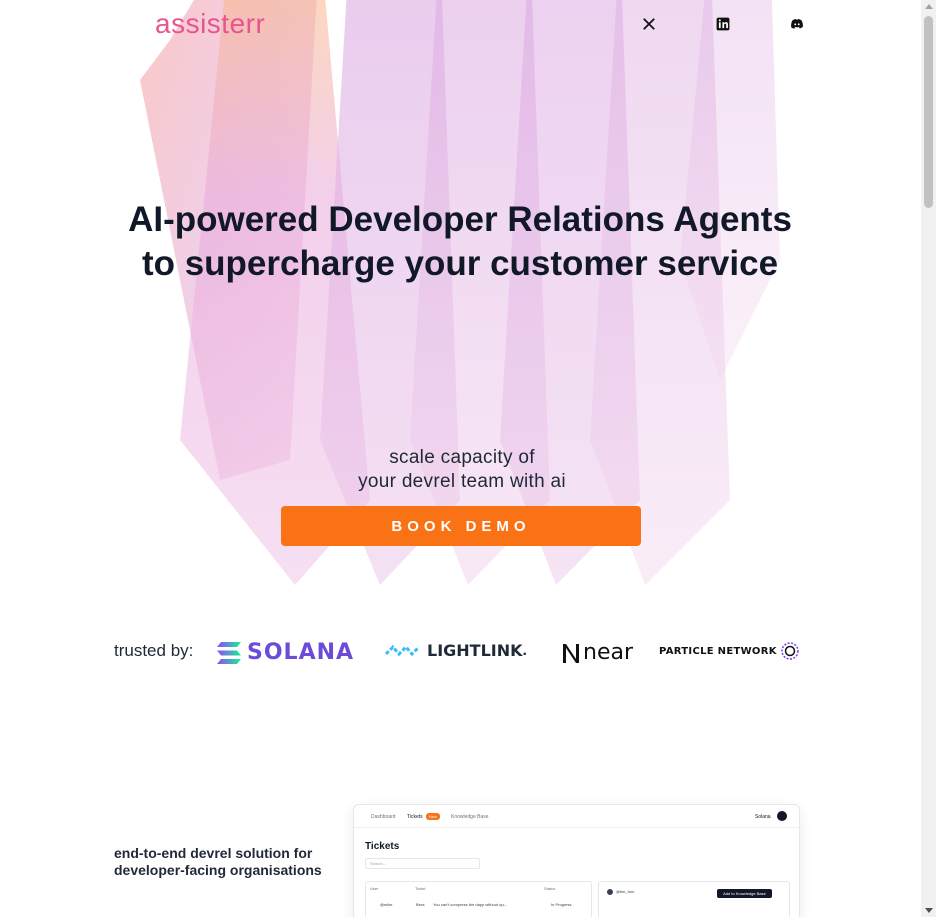 Image resolution: width=936 pixels, height=917 pixels. I want to click on preview-col-ticket: Ticket, so click(420, 888).